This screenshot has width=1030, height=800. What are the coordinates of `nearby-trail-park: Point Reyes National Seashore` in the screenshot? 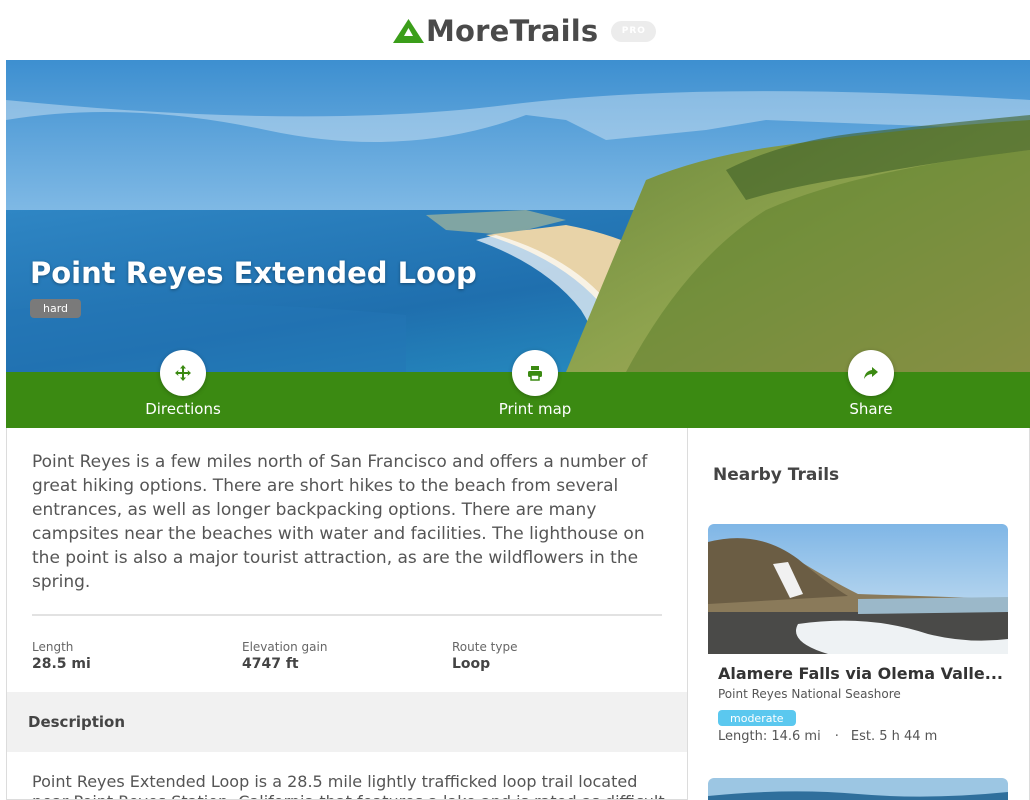 It's located at (809, 694).